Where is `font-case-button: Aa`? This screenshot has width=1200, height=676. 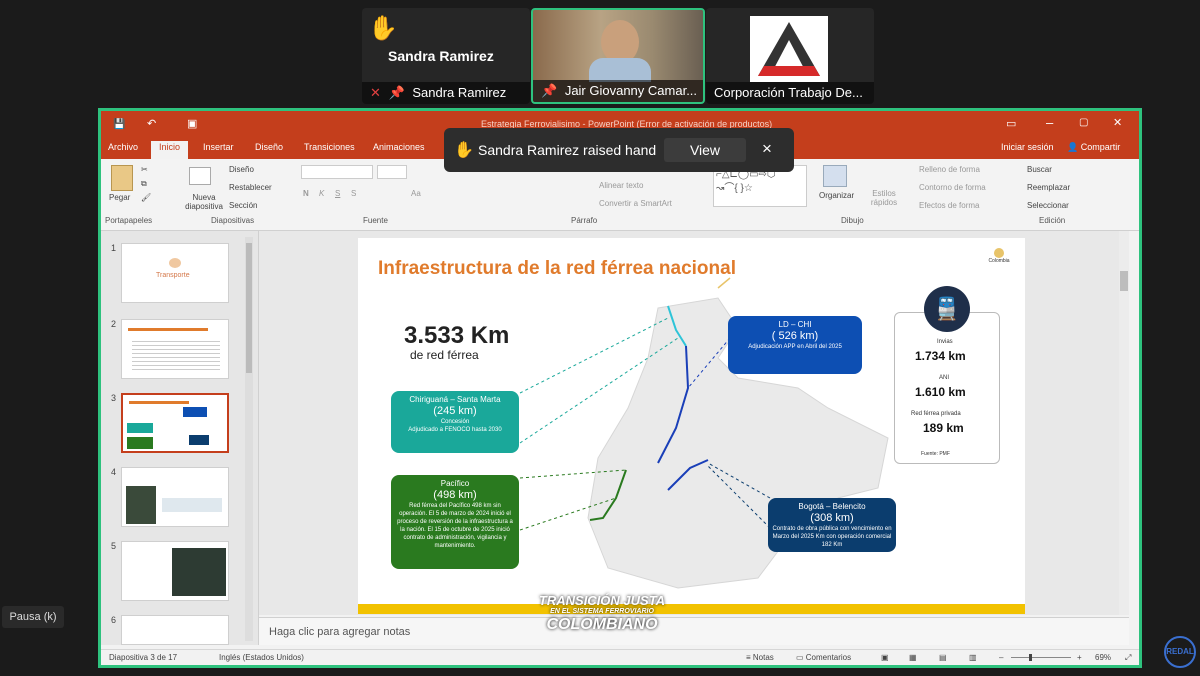 font-case-button: Aa is located at coordinates (416, 193).